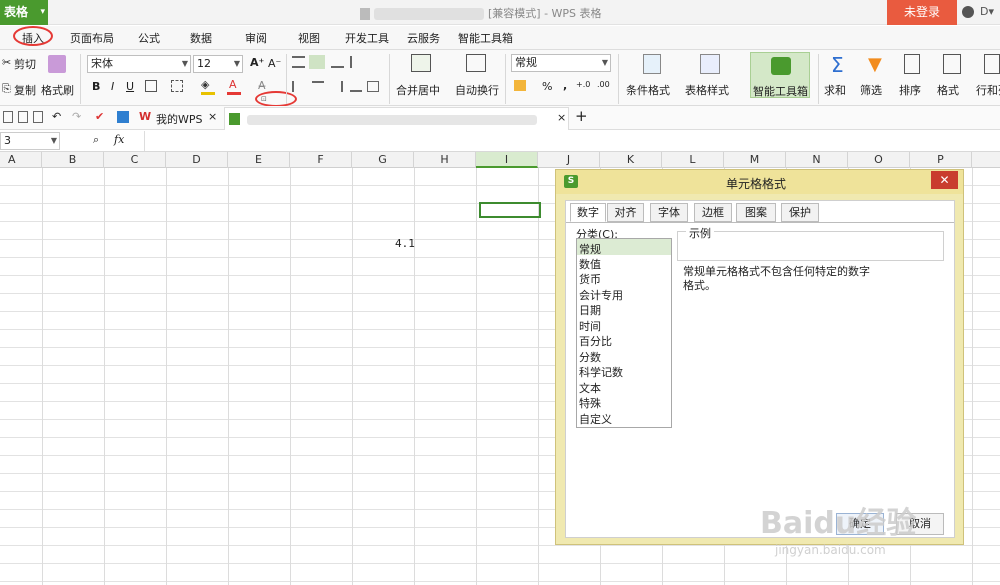 This screenshot has height=585, width=1000. What do you see at coordinates (510, 210) in the screenshot?
I see `active-cell` at bounding box center [510, 210].